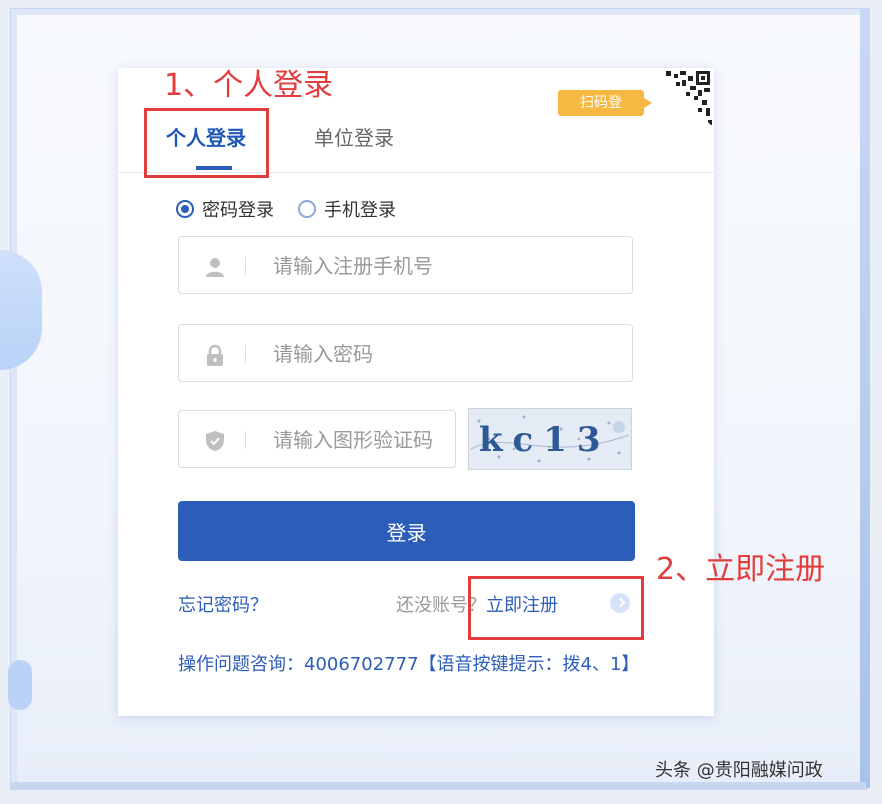 The width and height of the screenshot is (882, 804). What do you see at coordinates (215, 441) in the screenshot?
I see `shield-icon` at bounding box center [215, 441].